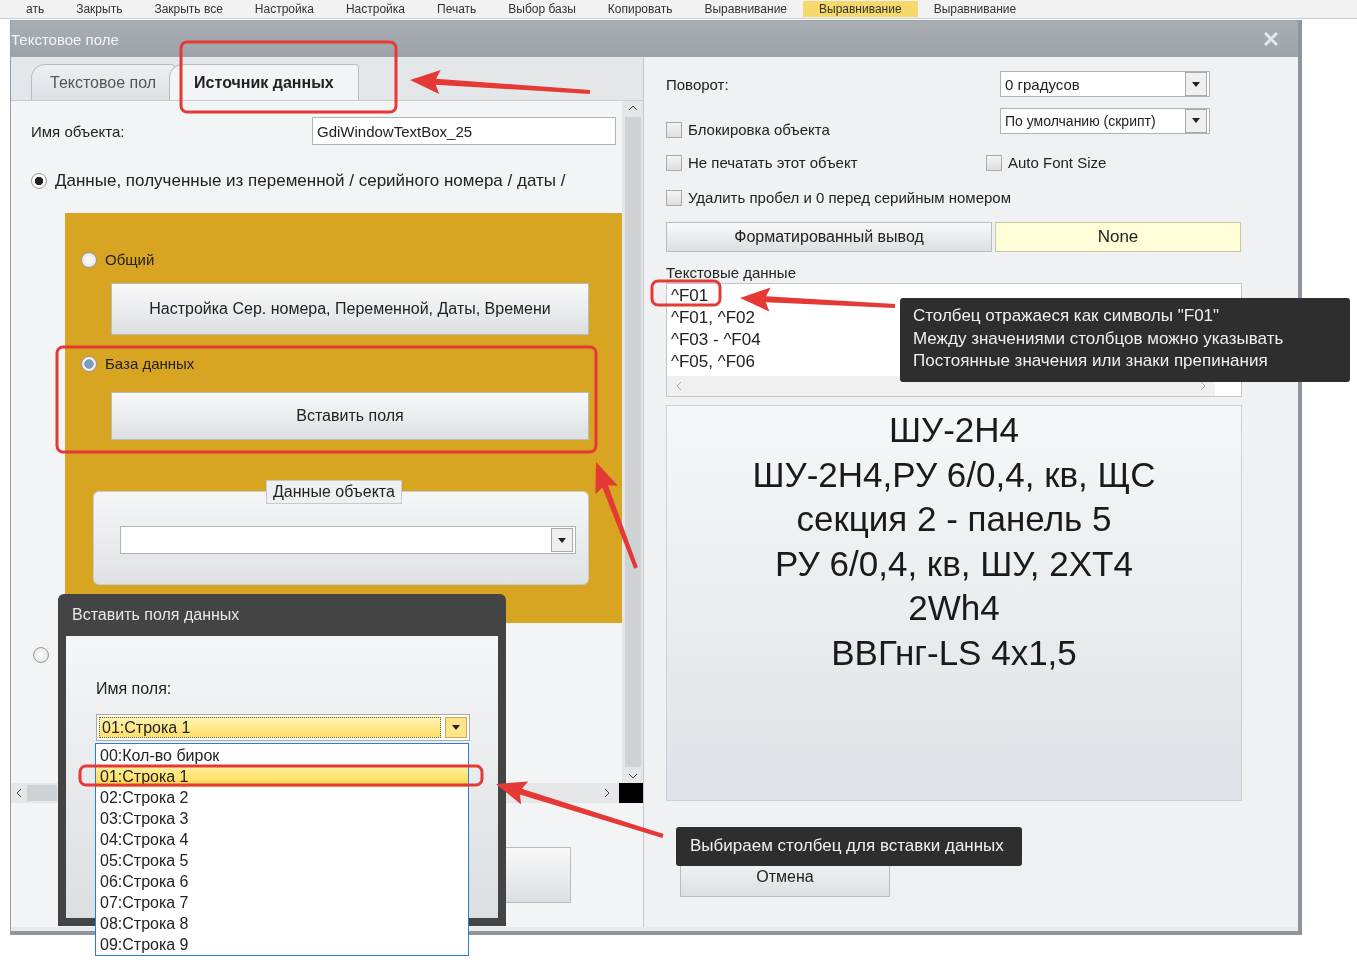 The height and width of the screenshot is (962, 1357). What do you see at coordinates (156, 615) in the screenshot?
I see `dialog-title: Вставить поля данных` at bounding box center [156, 615].